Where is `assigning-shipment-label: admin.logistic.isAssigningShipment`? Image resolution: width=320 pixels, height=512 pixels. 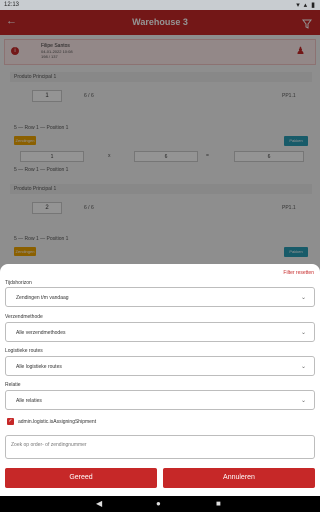 assigning-shipment-label: admin.logistic.isAssigningShipment is located at coordinates (57, 422).